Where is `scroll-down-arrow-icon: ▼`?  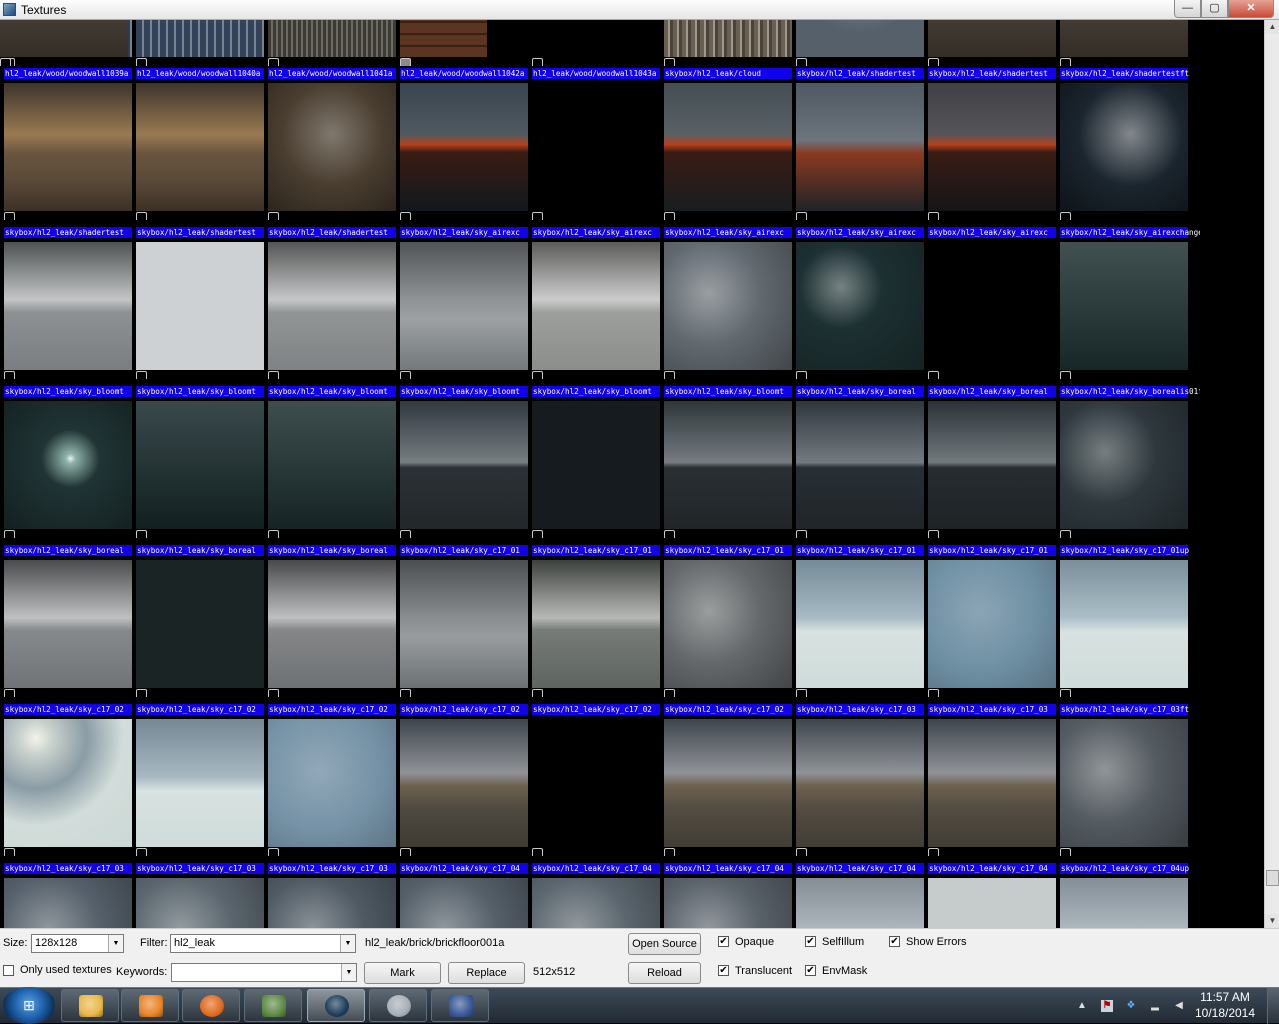
scroll-down-arrow-icon: ▼ is located at coordinates (1272, 921).